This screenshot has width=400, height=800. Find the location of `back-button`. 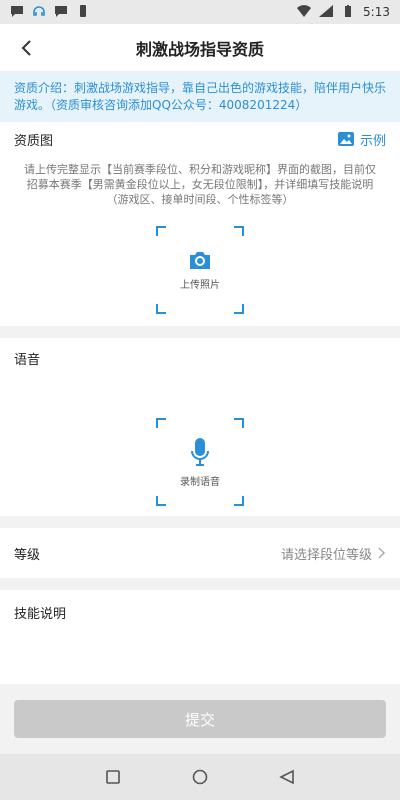

back-button is located at coordinates (26, 48).